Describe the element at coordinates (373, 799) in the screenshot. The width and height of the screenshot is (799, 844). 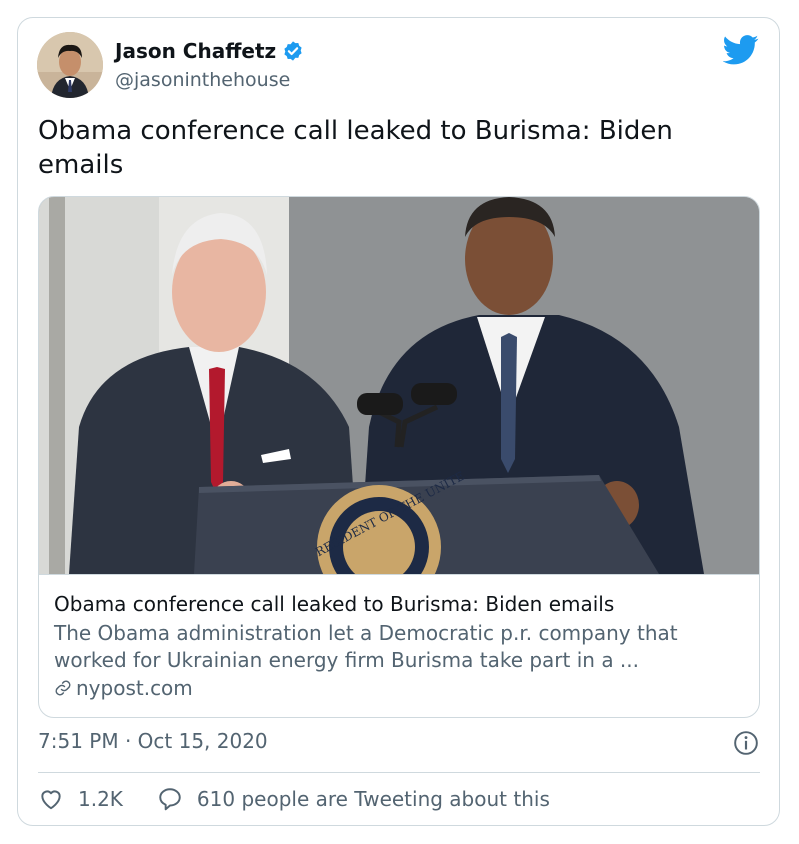
I see `conversation-text: 610 people are Tweeting about this` at that location.